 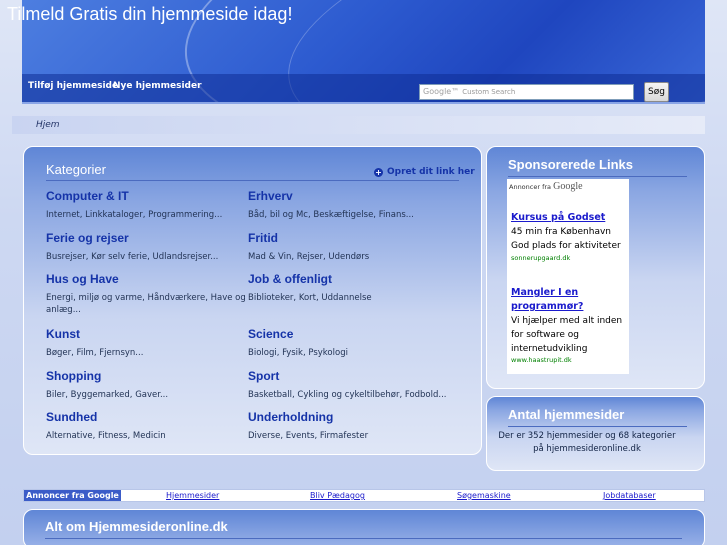 I want to click on add-link-button: + Opret dit link her, so click(x=424, y=172).